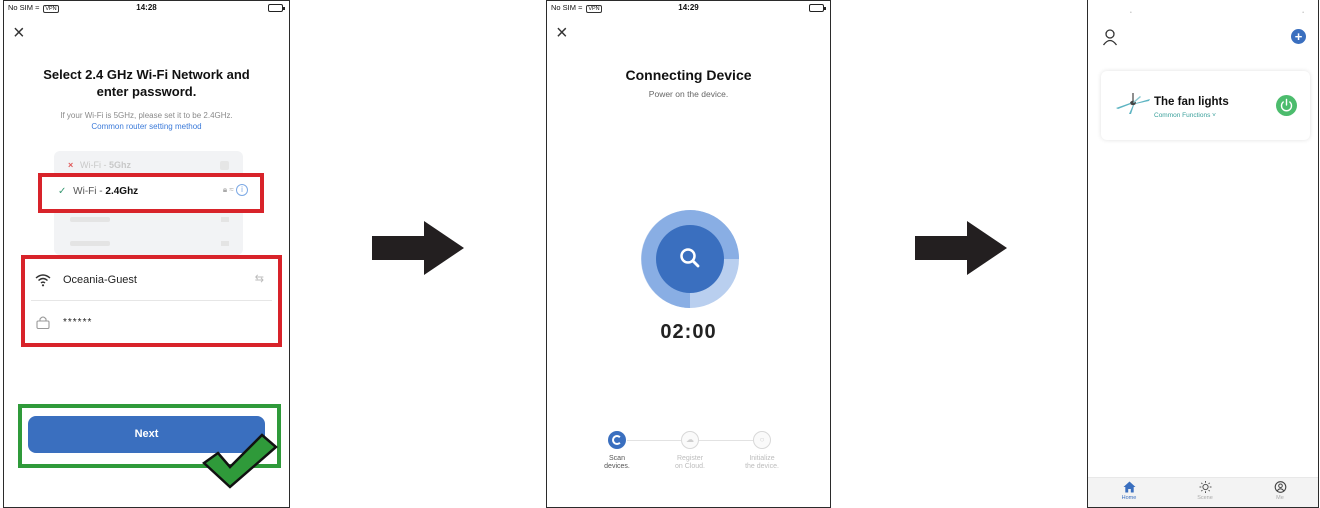  I want to click on step-label-scan: Scan devices., so click(617, 463).